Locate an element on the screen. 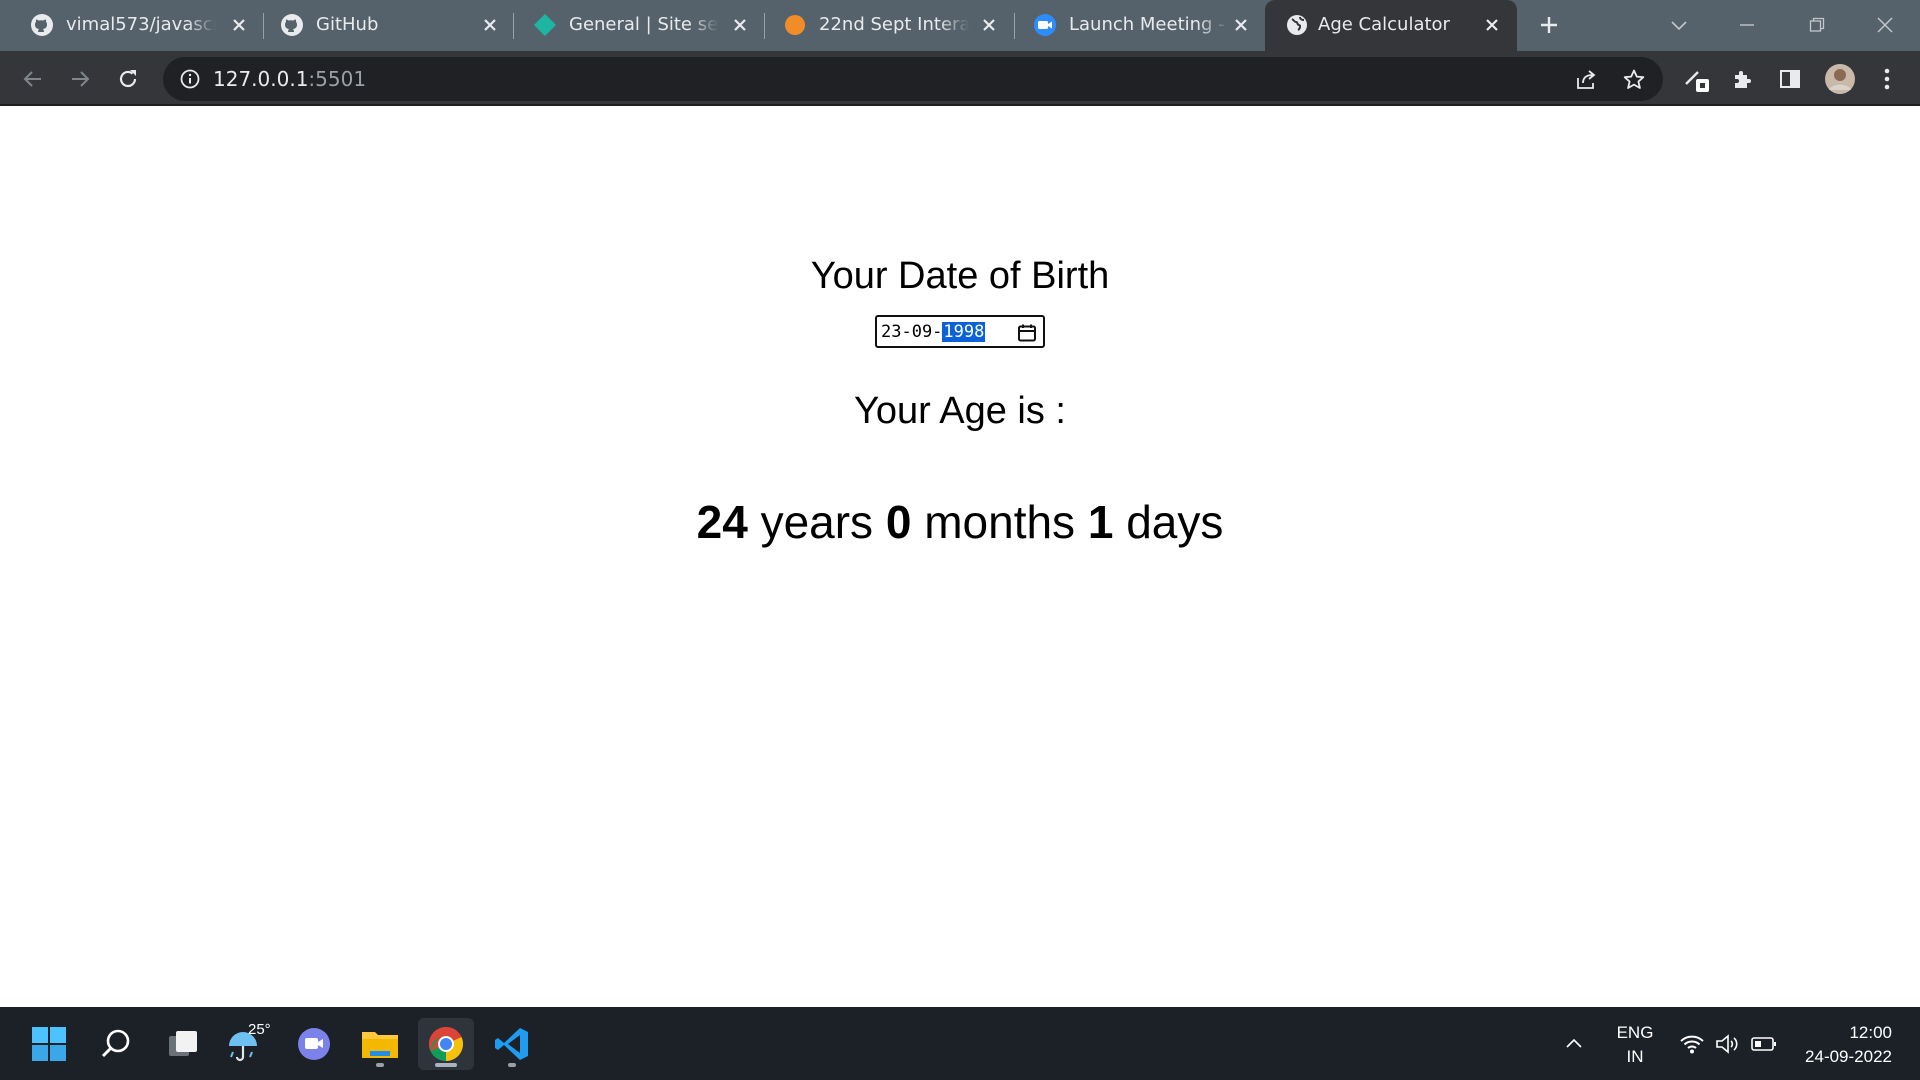 The height and width of the screenshot is (1080, 1920). close-window-icon is located at coordinates (1885, 25).